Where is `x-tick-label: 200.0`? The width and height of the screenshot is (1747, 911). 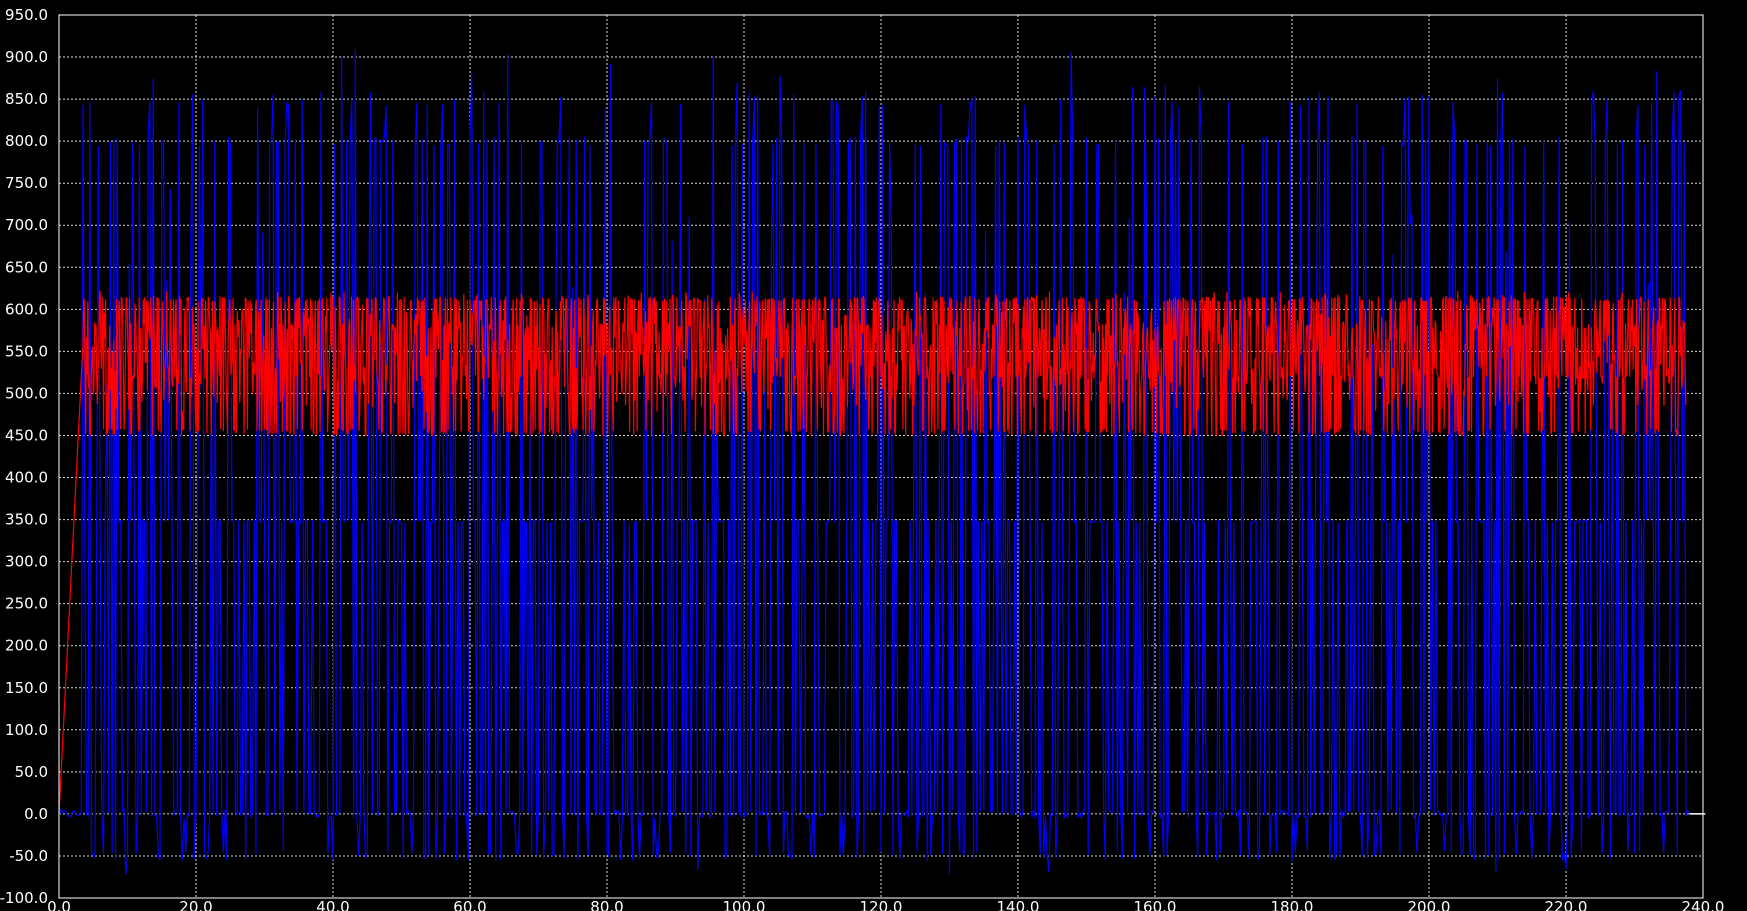 x-tick-label: 200.0 is located at coordinates (1429, 904).